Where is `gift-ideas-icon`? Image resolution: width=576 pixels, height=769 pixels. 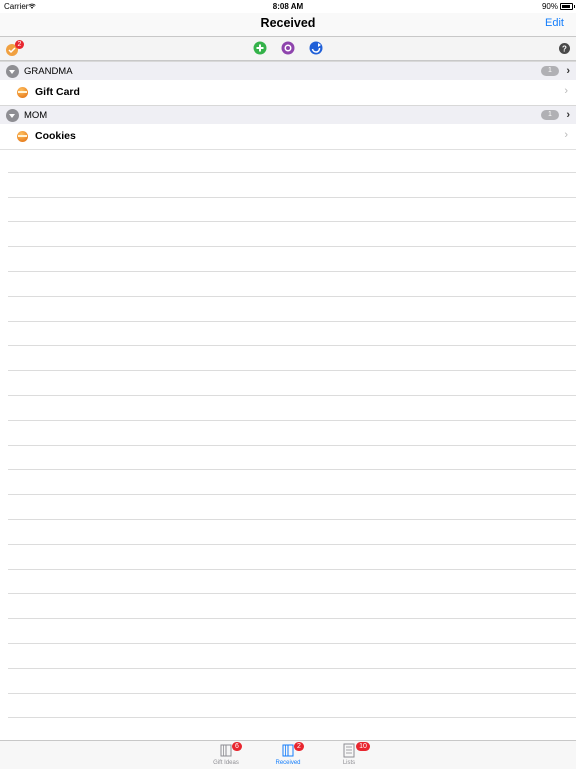
gift-ideas-icon is located at coordinates (226, 750).